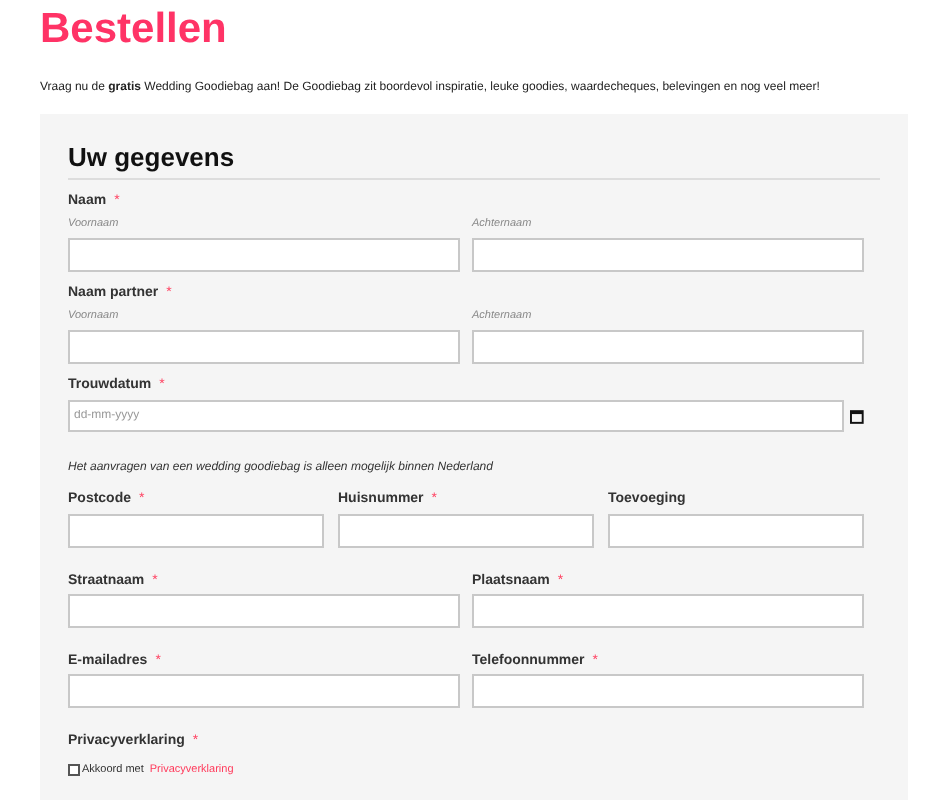  Describe the element at coordinates (152, 158) in the screenshot. I see `form-heading: Uw gegevens` at that location.